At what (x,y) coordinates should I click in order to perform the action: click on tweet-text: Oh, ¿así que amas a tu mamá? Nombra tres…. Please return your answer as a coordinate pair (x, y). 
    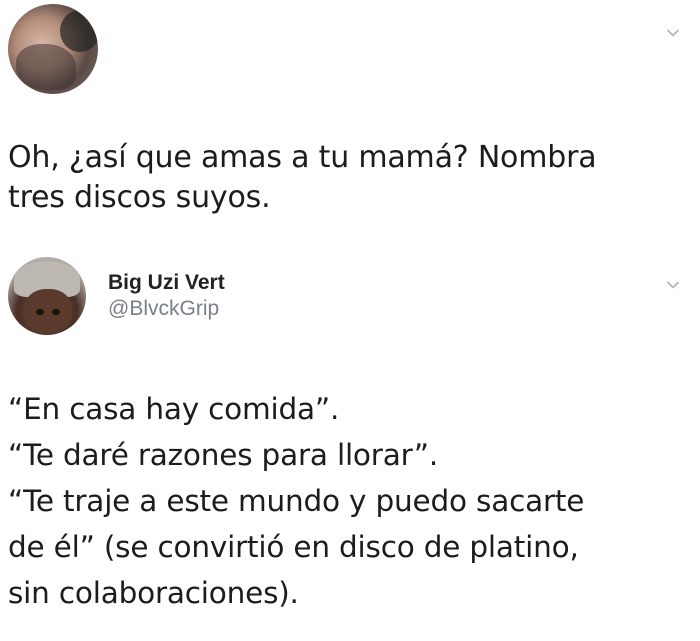
    Looking at the image, I should click on (302, 177).